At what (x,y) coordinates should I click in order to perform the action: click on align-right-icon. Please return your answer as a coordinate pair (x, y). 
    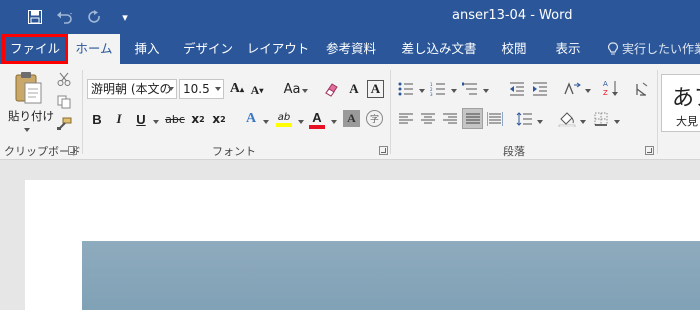
    Looking at the image, I should click on (450, 119).